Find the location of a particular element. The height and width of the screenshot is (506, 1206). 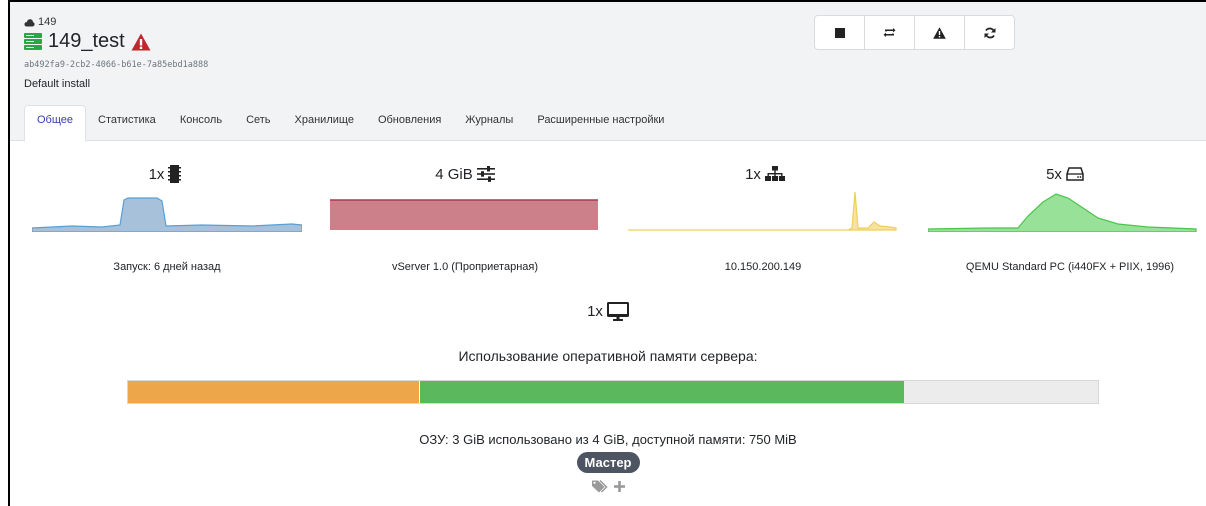

cpu-caption: Запуск: 6 дней назад is located at coordinates (167, 267).